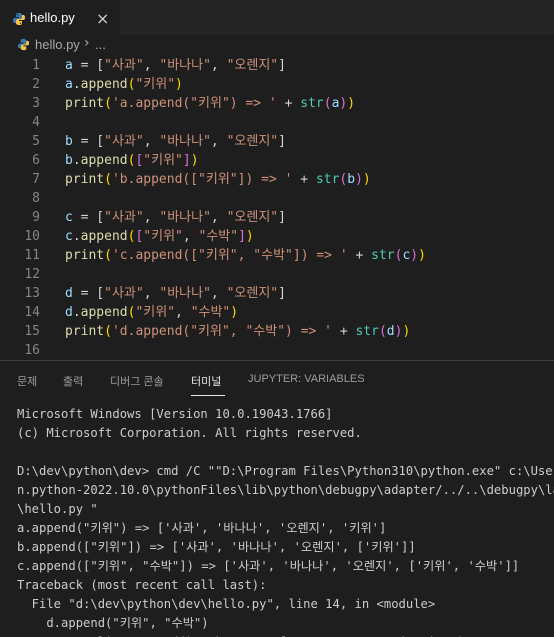 This screenshot has height=637, width=554. Describe the element at coordinates (142, 585) in the screenshot. I see `terminal-line: Traceback (most recent call last):` at that location.